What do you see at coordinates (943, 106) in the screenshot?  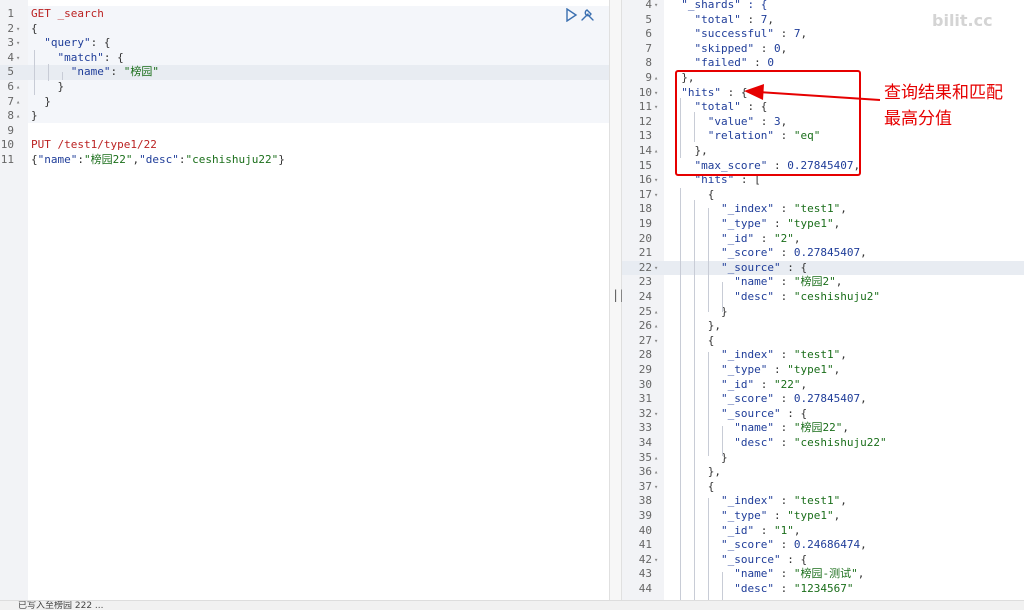 I see `annotation-label: 查询结果和匹配最高分值` at bounding box center [943, 106].